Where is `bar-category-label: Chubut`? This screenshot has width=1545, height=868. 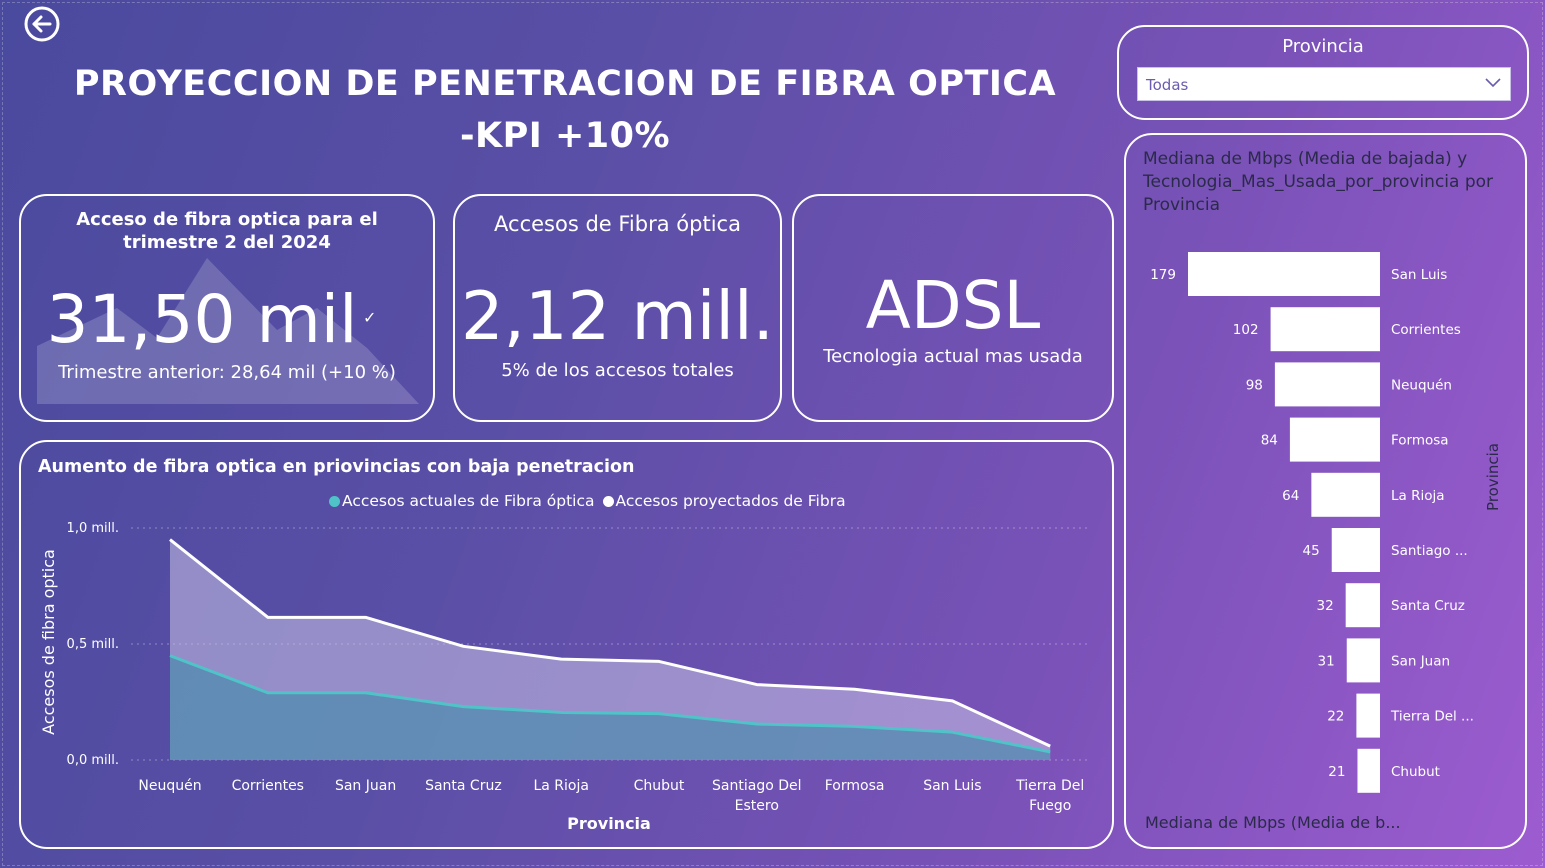
bar-category-label: Chubut is located at coordinates (1415, 772).